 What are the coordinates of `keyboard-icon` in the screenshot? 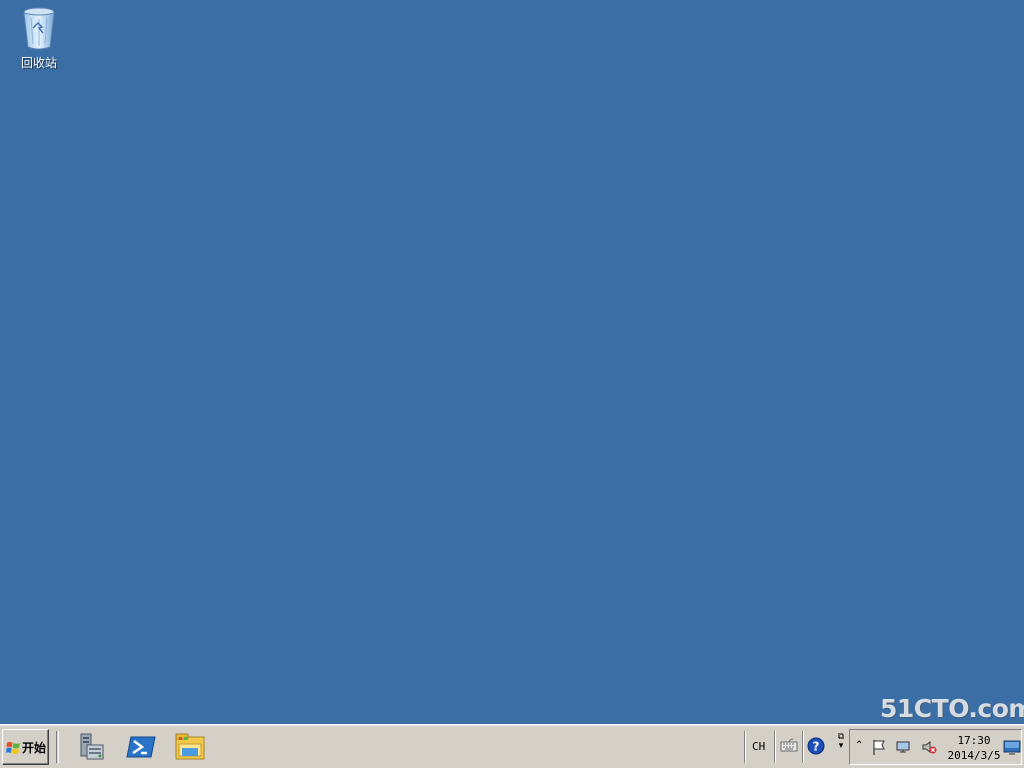 It's located at (789, 745).